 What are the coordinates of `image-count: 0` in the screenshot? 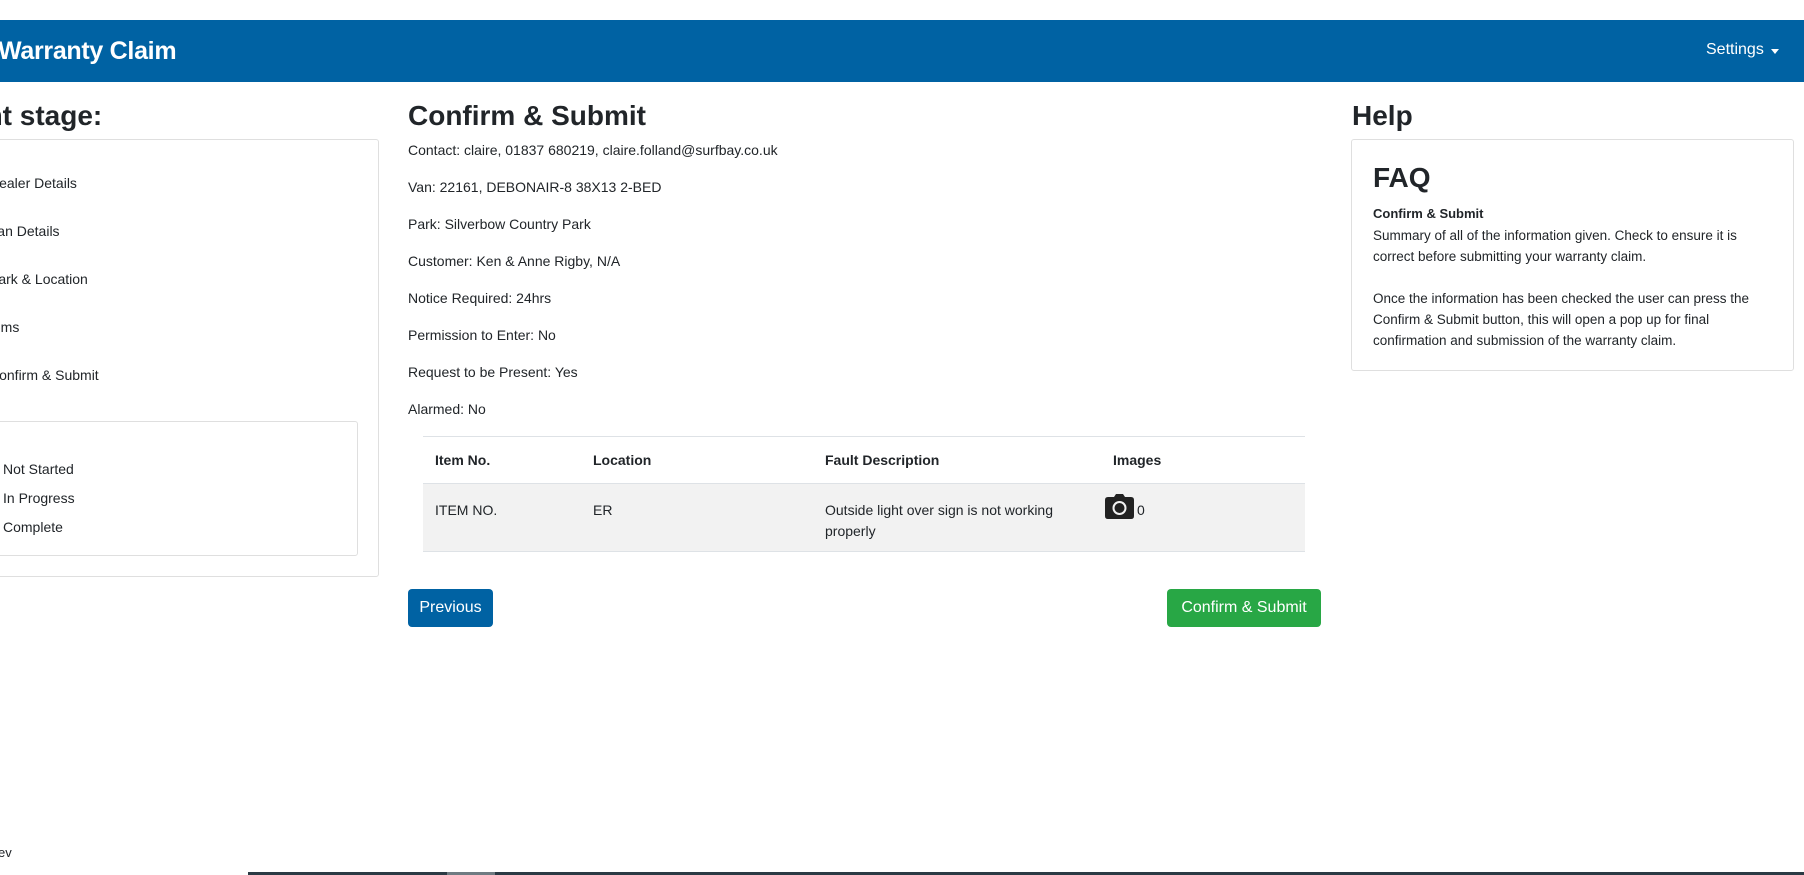 It's located at (1141, 510).